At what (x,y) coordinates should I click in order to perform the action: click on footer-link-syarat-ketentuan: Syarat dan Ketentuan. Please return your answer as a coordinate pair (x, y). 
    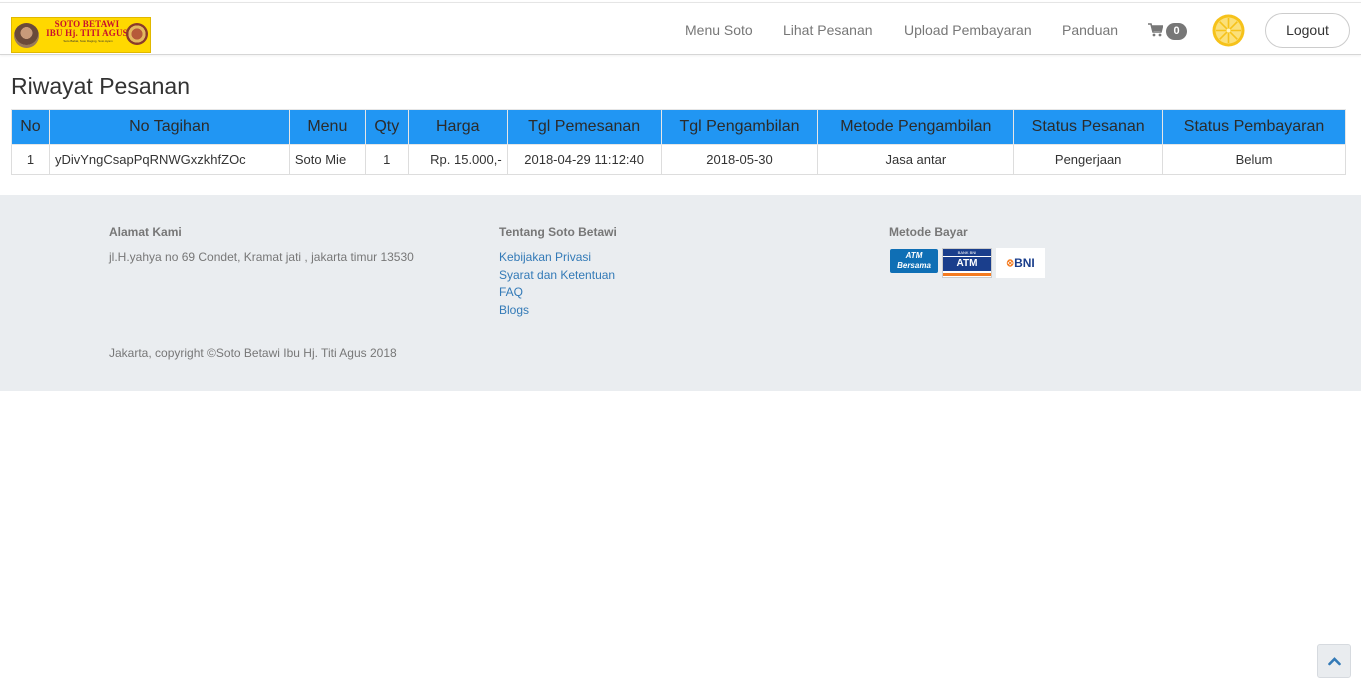
    Looking at the image, I should click on (557, 276).